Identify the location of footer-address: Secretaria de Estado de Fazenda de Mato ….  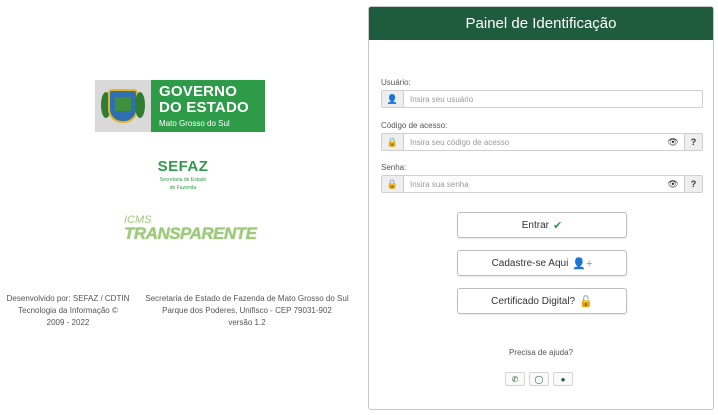
(247, 311).